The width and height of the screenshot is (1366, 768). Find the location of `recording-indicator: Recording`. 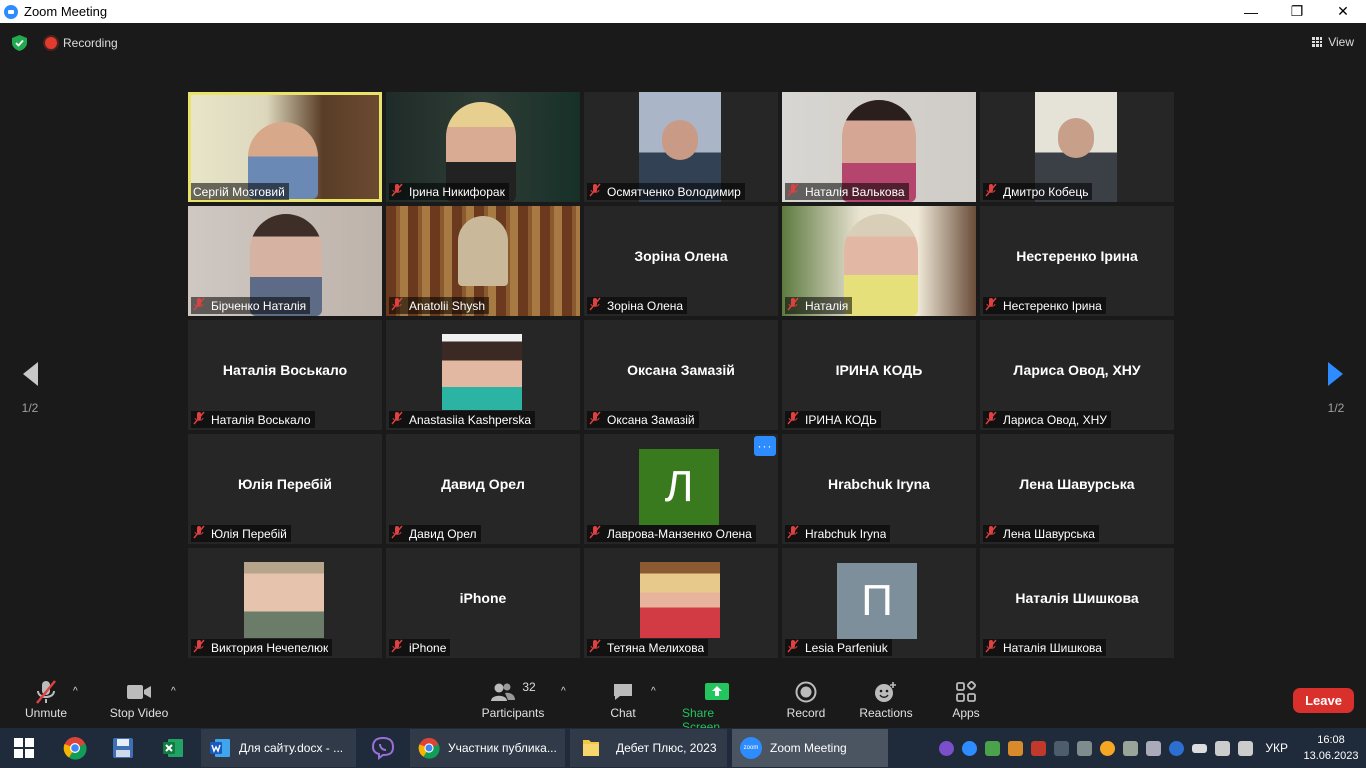

recording-indicator: Recording is located at coordinates (81, 43).